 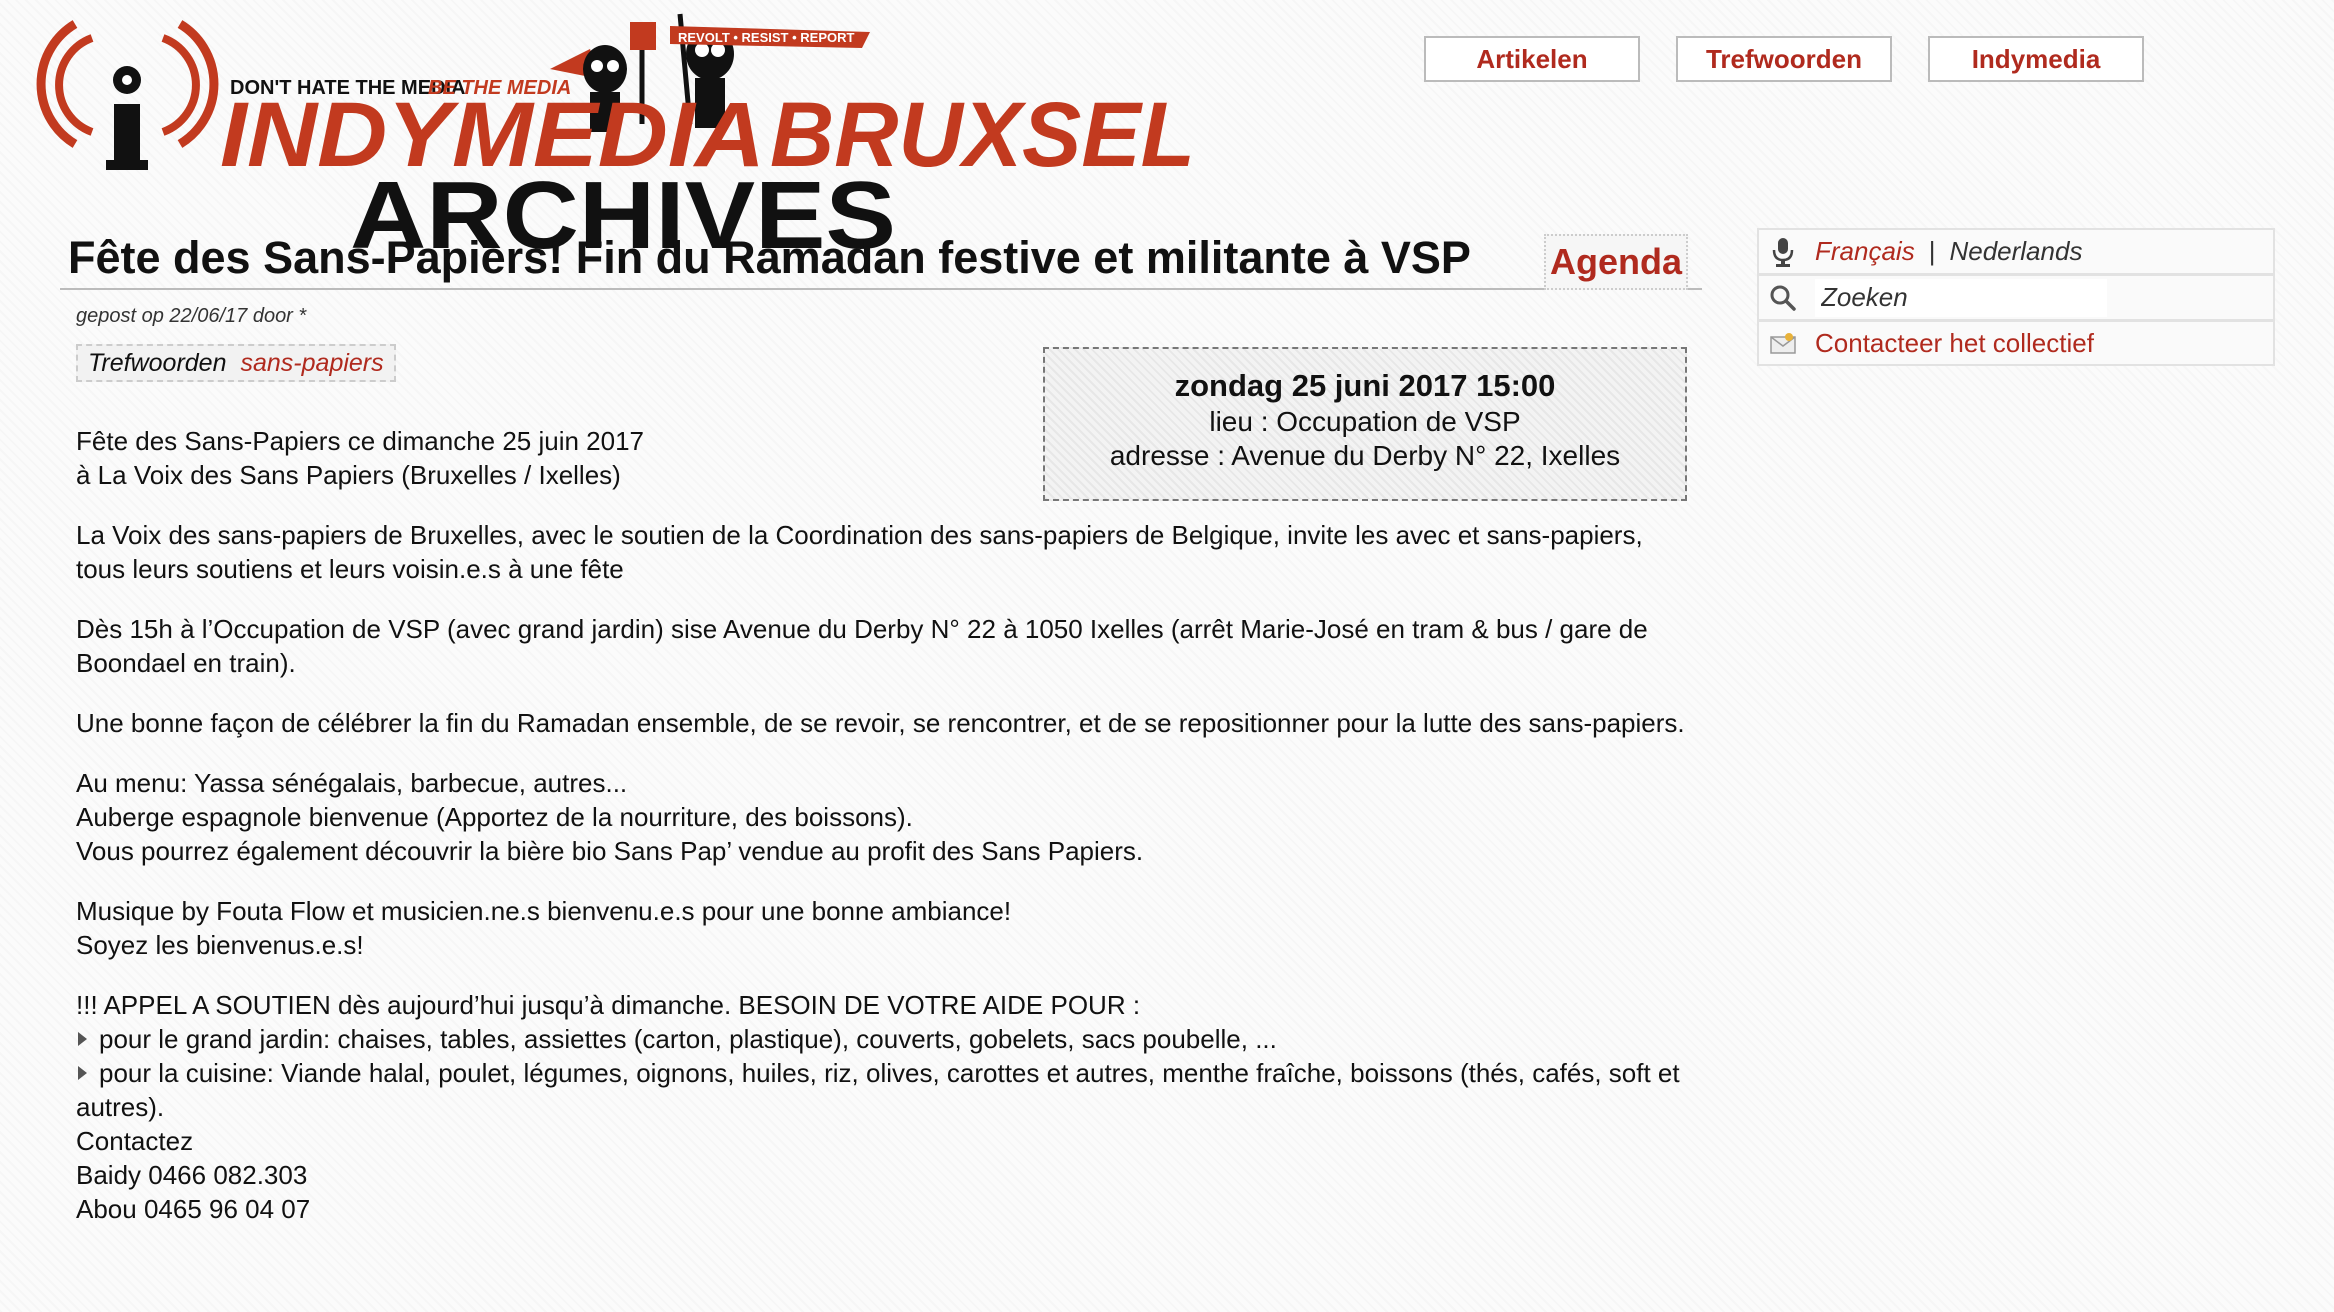 I want to click on body-line: Contactez, so click(x=135, y=1141).